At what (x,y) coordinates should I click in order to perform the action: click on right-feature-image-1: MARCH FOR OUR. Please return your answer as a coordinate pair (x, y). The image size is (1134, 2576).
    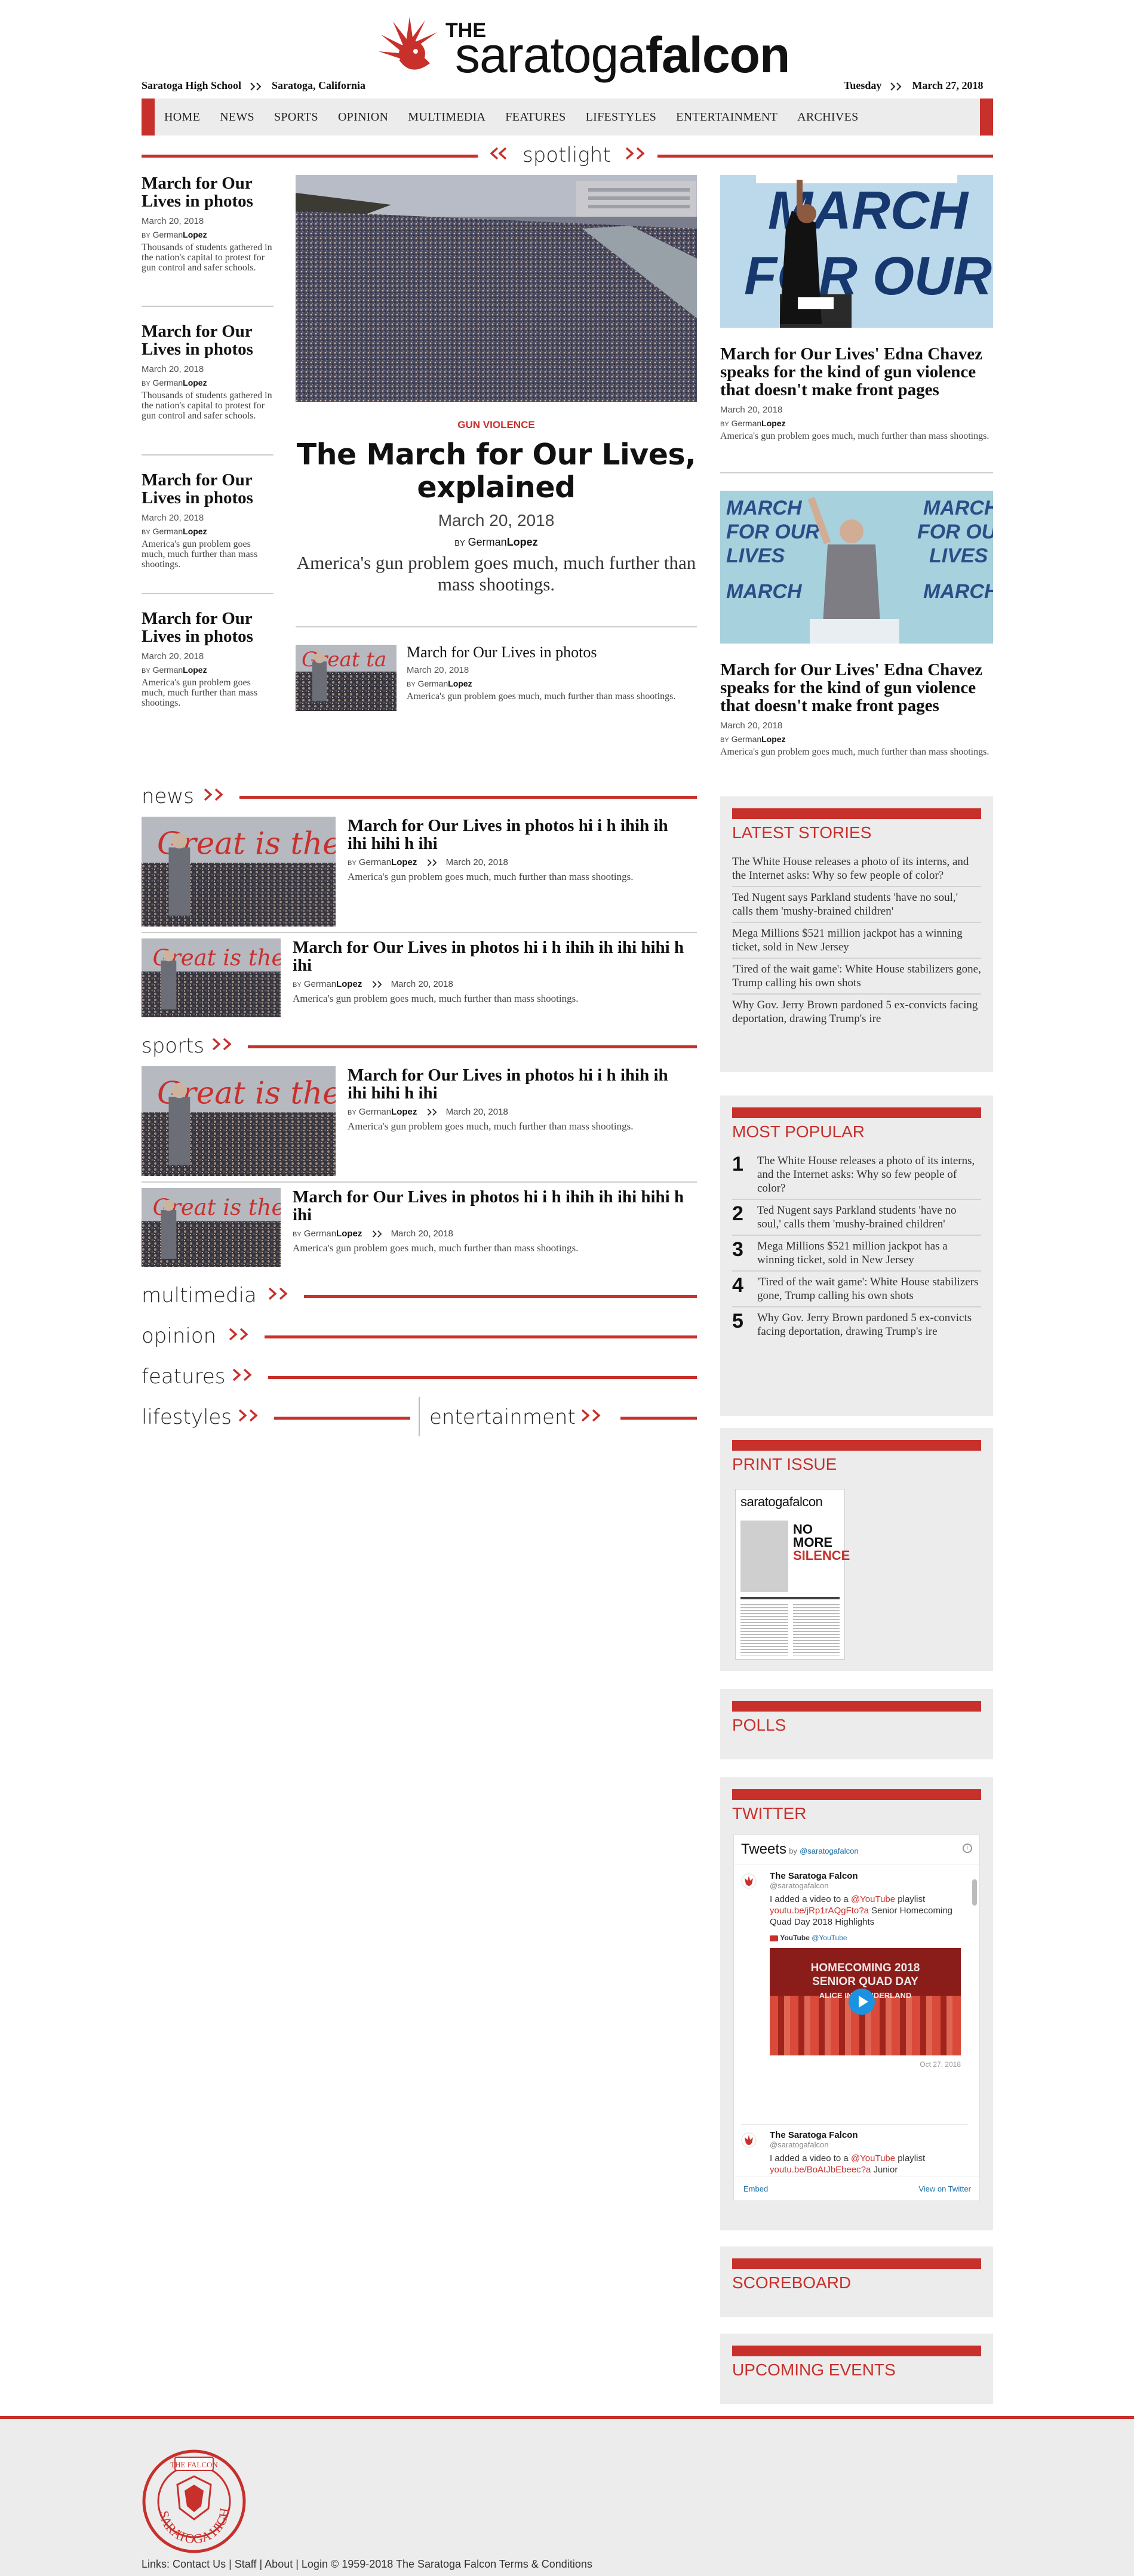
    Looking at the image, I should click on (856, 251).